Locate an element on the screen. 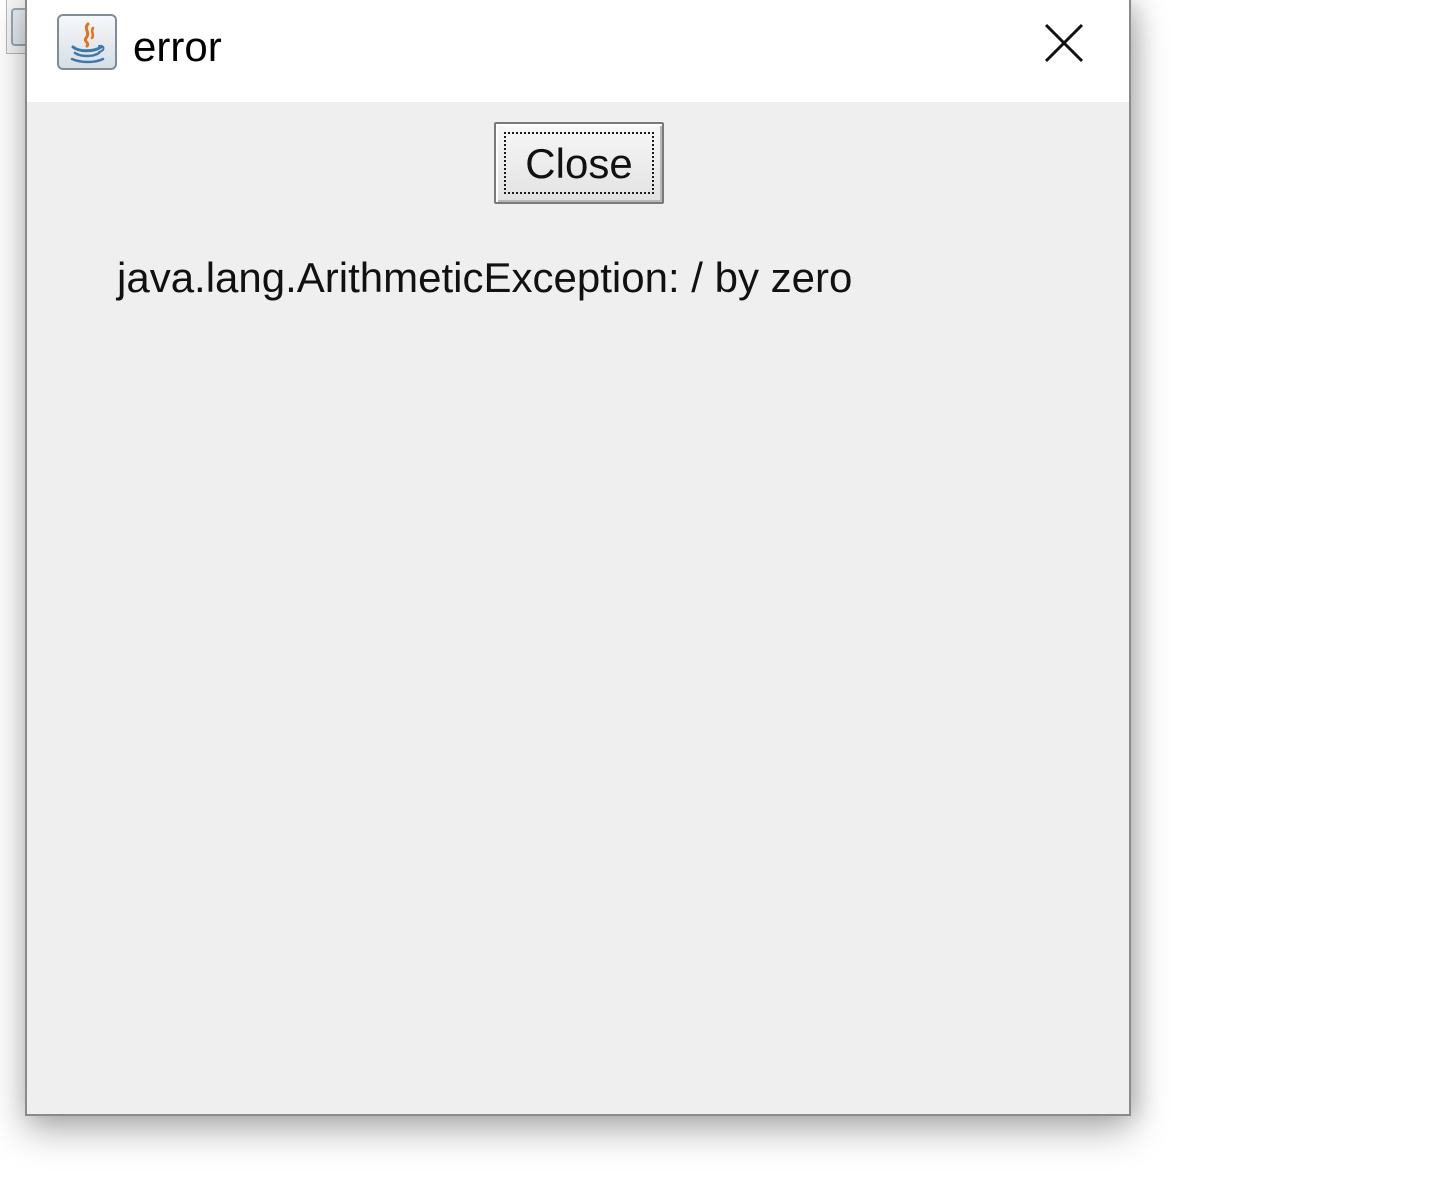 This screenshot has width=1440, height=1202. title-bar: error is located at coordinates (578, 51).